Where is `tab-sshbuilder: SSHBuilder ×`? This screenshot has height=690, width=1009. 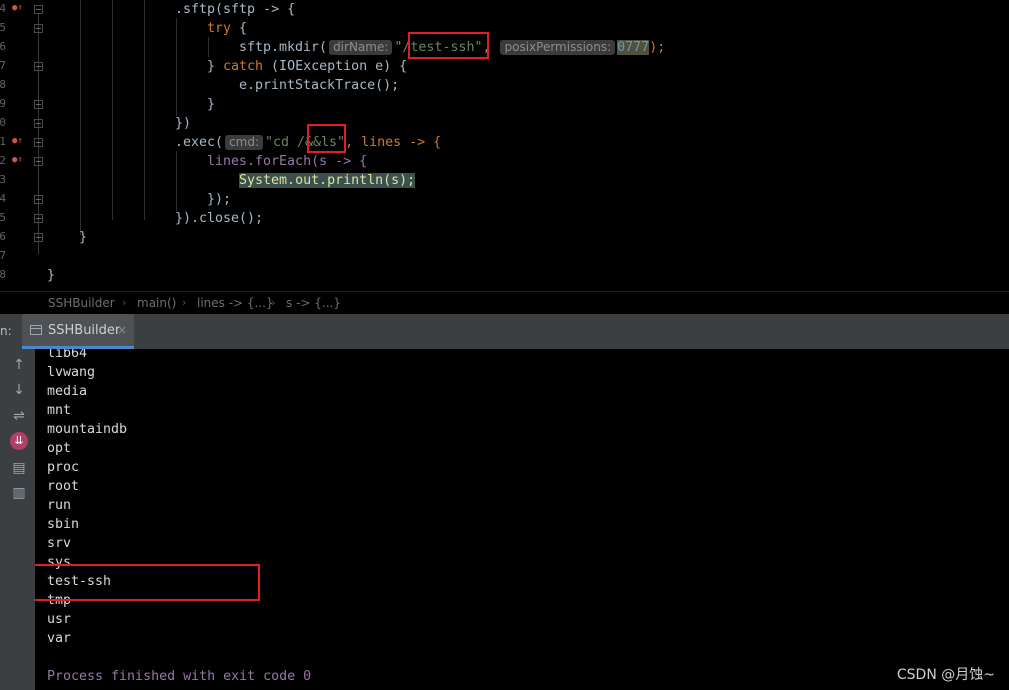
tab-sshbuilder: SSHBuilder × is located at coordinates (78, 331).